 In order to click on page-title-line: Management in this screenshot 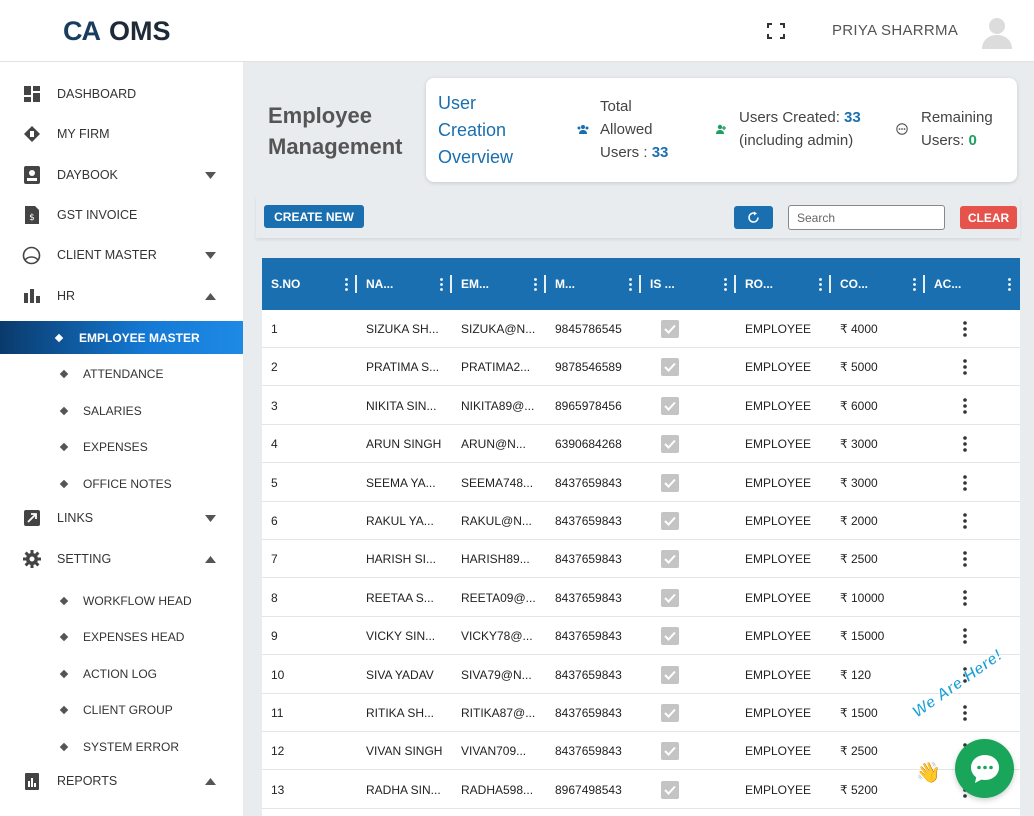, I will do `click(335, 146)`.